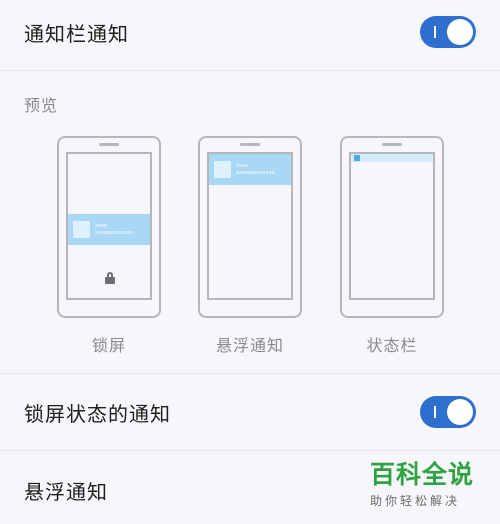 The image size is (500, 524). What do you see at coordinates (392, 158) in the screenshot?
I see `status-bar-strip` at bounding box center [392, 158].